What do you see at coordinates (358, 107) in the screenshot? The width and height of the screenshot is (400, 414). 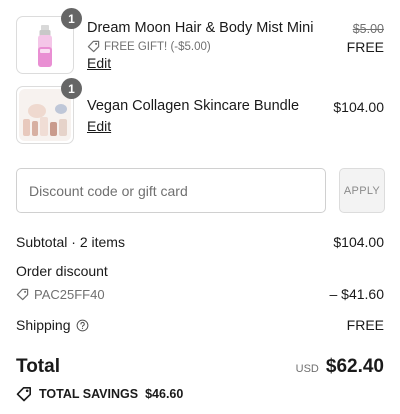 I see `item-price: $104.00` at bounding box center [358, 107].